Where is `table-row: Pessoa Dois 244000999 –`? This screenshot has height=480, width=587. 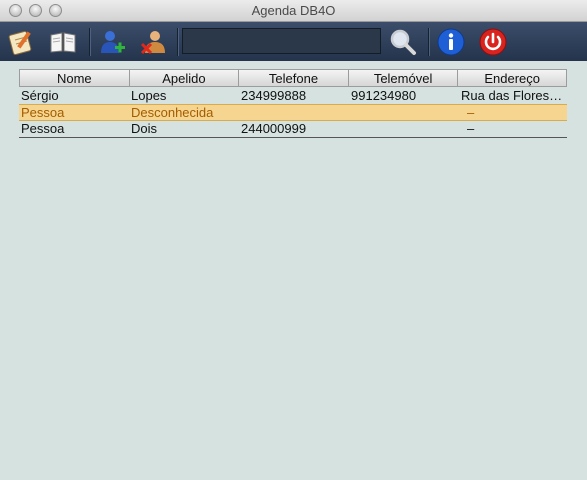 table-row: Pessoa Dois 244000999 – is located at coordinates (293, 129).